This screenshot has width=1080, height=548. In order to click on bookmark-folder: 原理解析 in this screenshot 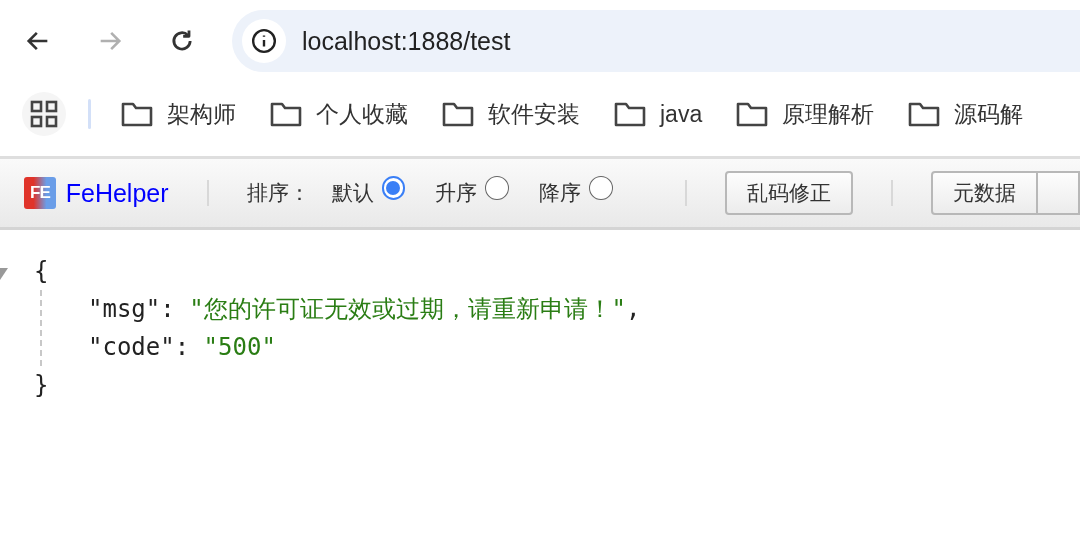, I will do `click(805, 114)`.